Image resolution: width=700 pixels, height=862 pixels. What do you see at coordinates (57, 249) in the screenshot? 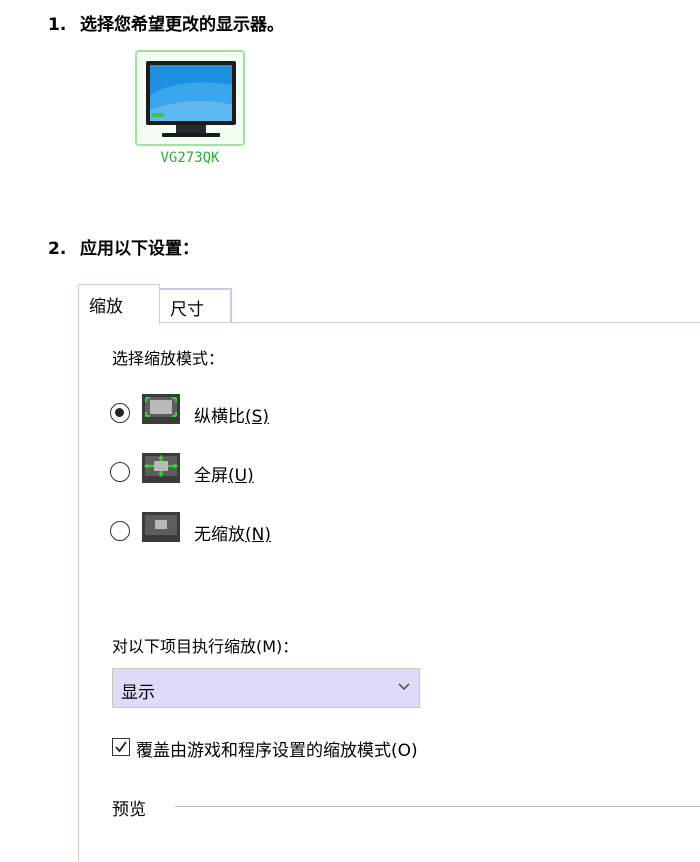
I see `step-2-number: 2.` at bounding box center [57, 249].